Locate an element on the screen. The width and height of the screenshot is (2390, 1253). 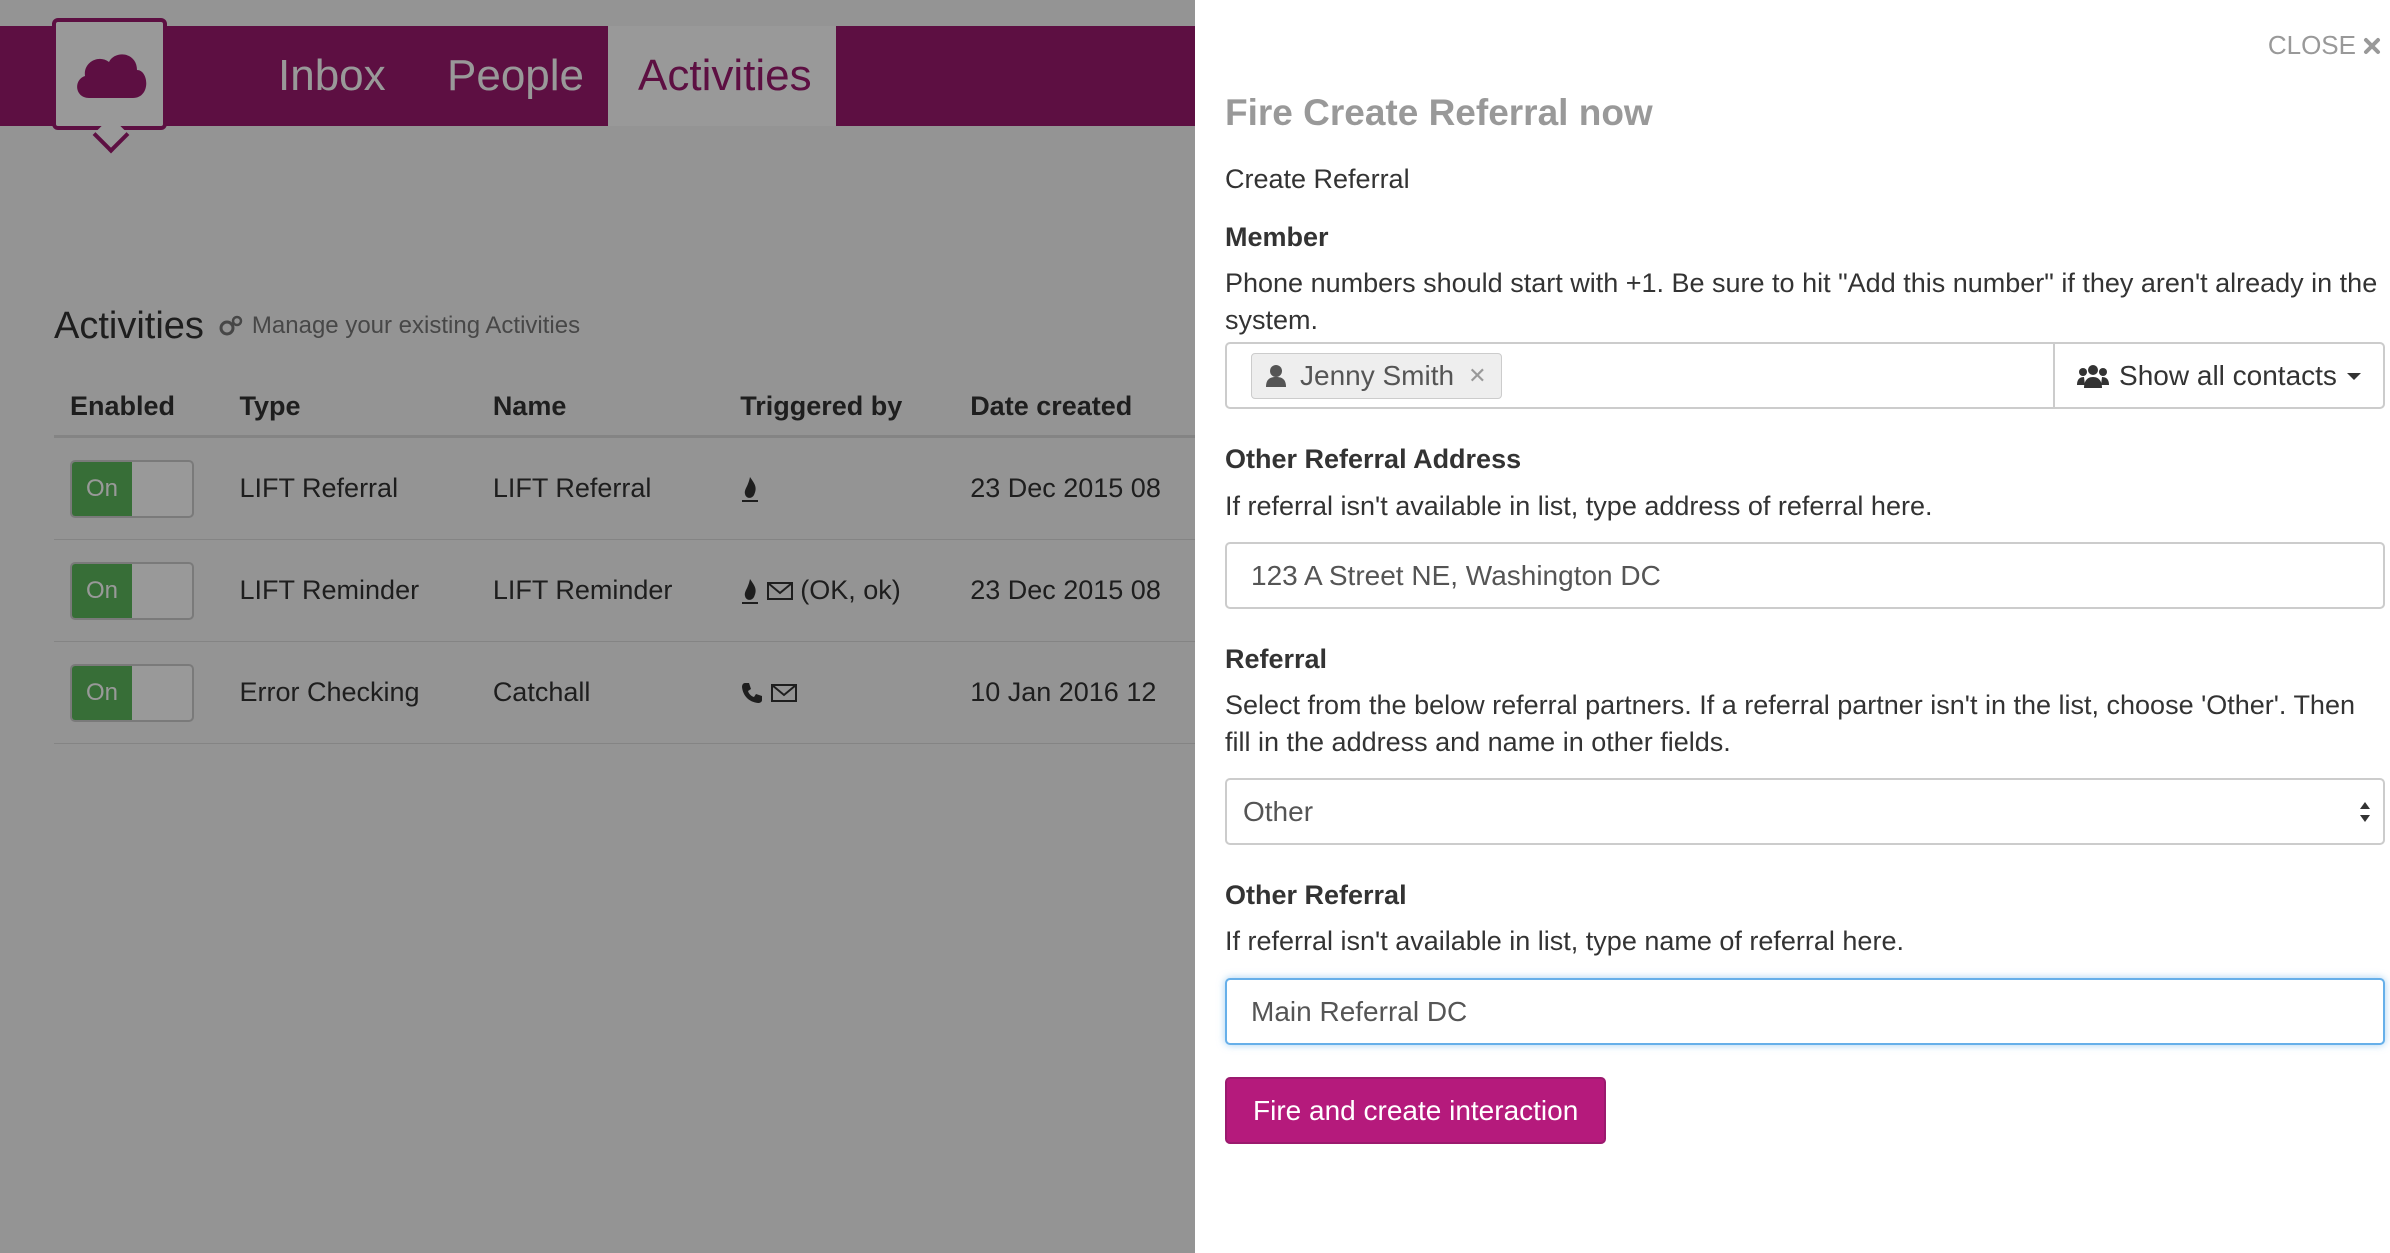
member-tag: Jenny Smith ✕ is located at coordinates (1376, 375).